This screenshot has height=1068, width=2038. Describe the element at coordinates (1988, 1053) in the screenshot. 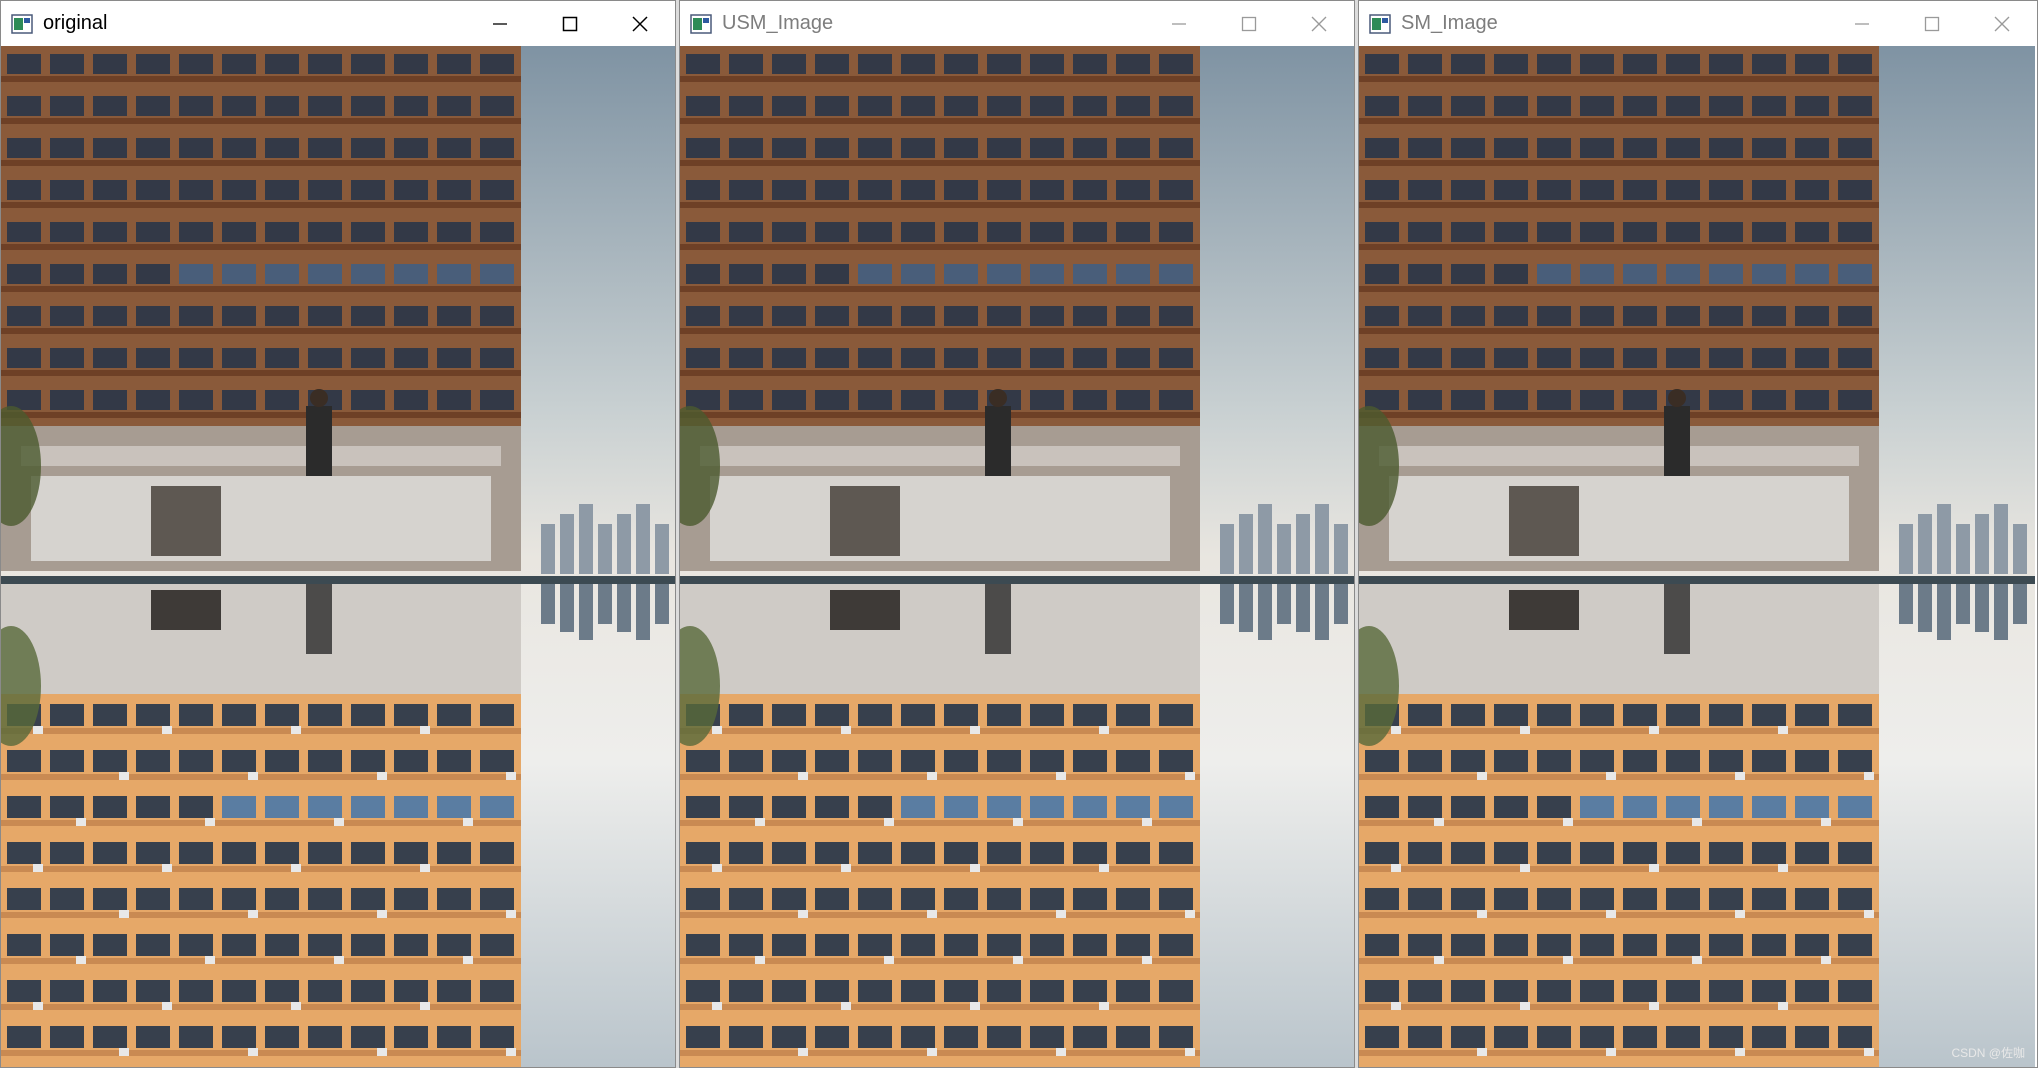

I see `watermark: CSDN @佐咖` at that location.